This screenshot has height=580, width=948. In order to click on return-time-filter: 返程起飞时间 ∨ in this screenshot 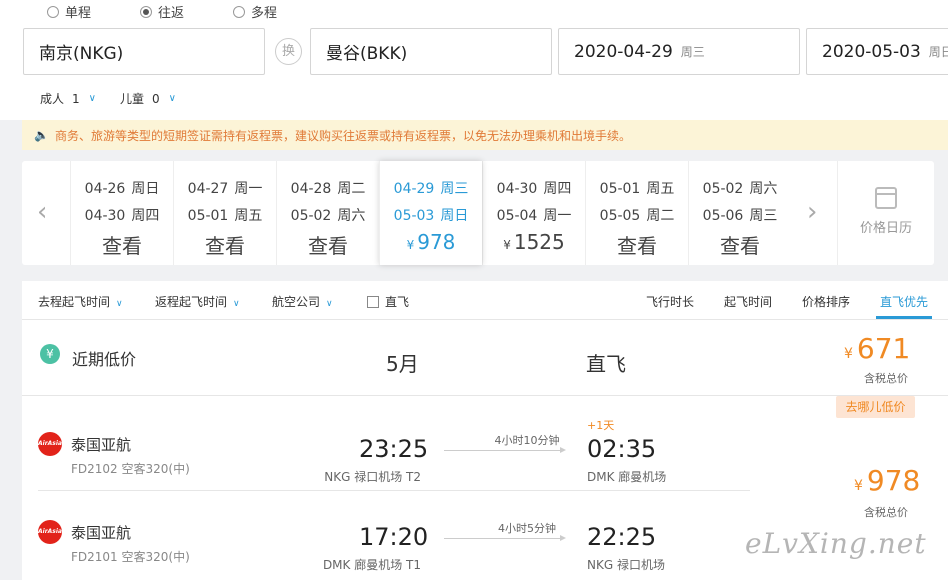, I will do `click(197, 301)`.